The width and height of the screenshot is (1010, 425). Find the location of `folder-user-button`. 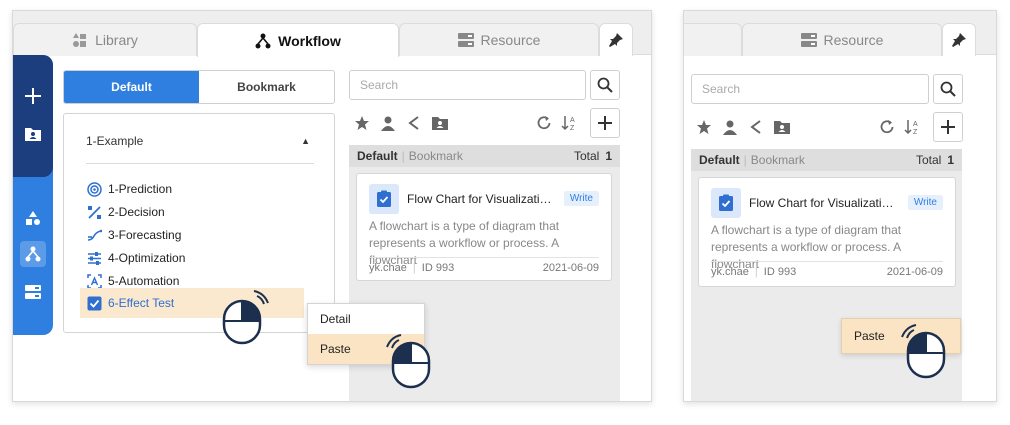

folder-user-button is located at coordinates (33, 134).